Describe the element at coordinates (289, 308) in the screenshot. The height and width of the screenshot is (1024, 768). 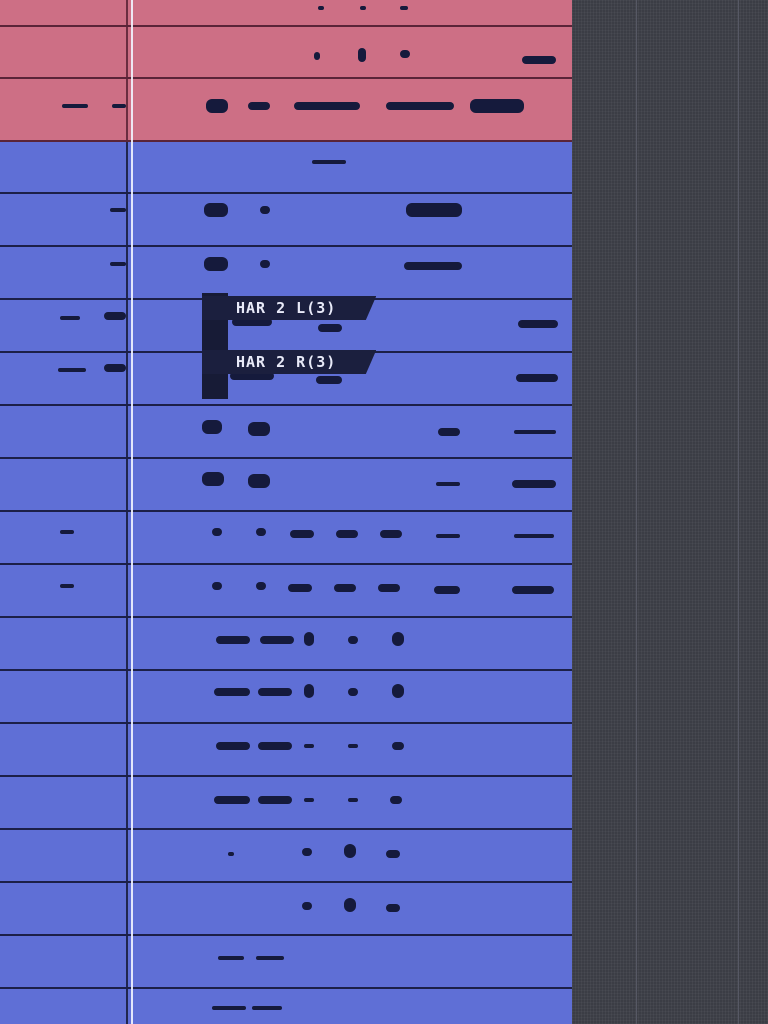
I see `clip-label-har-2-l: HAR 2 L(3)` at that location.